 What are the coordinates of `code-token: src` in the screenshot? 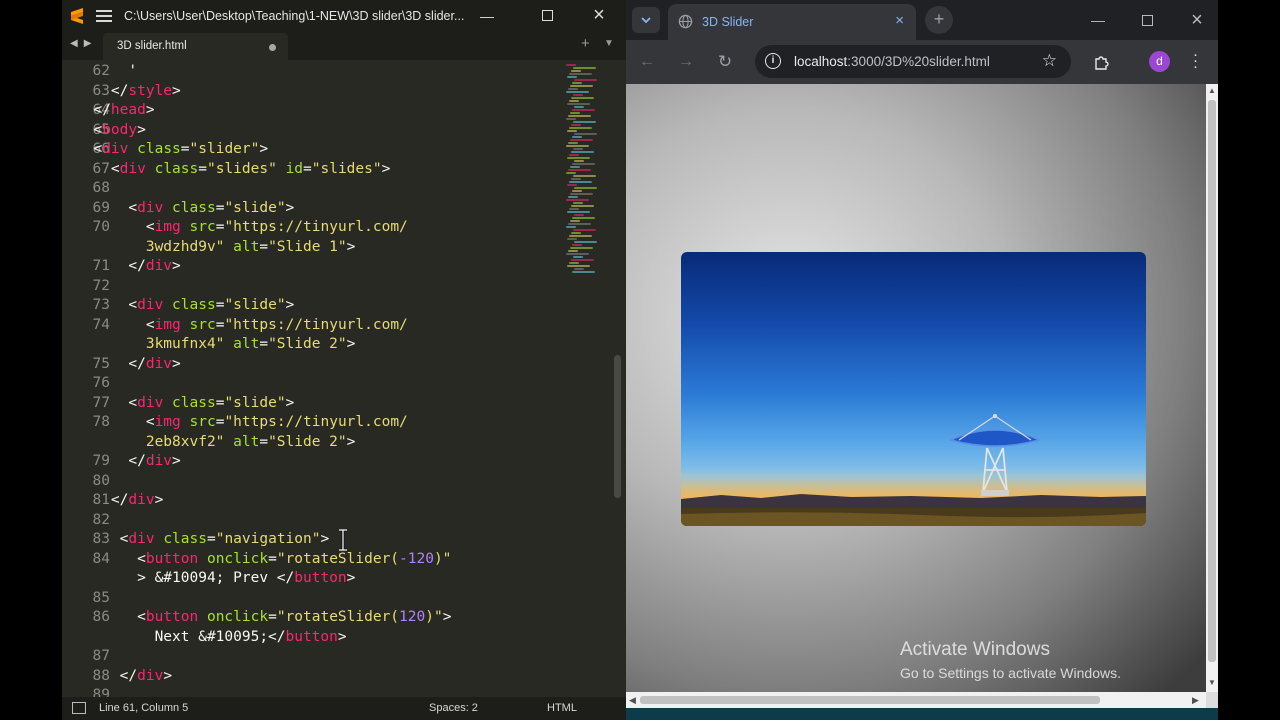 It's located at (202, 227).